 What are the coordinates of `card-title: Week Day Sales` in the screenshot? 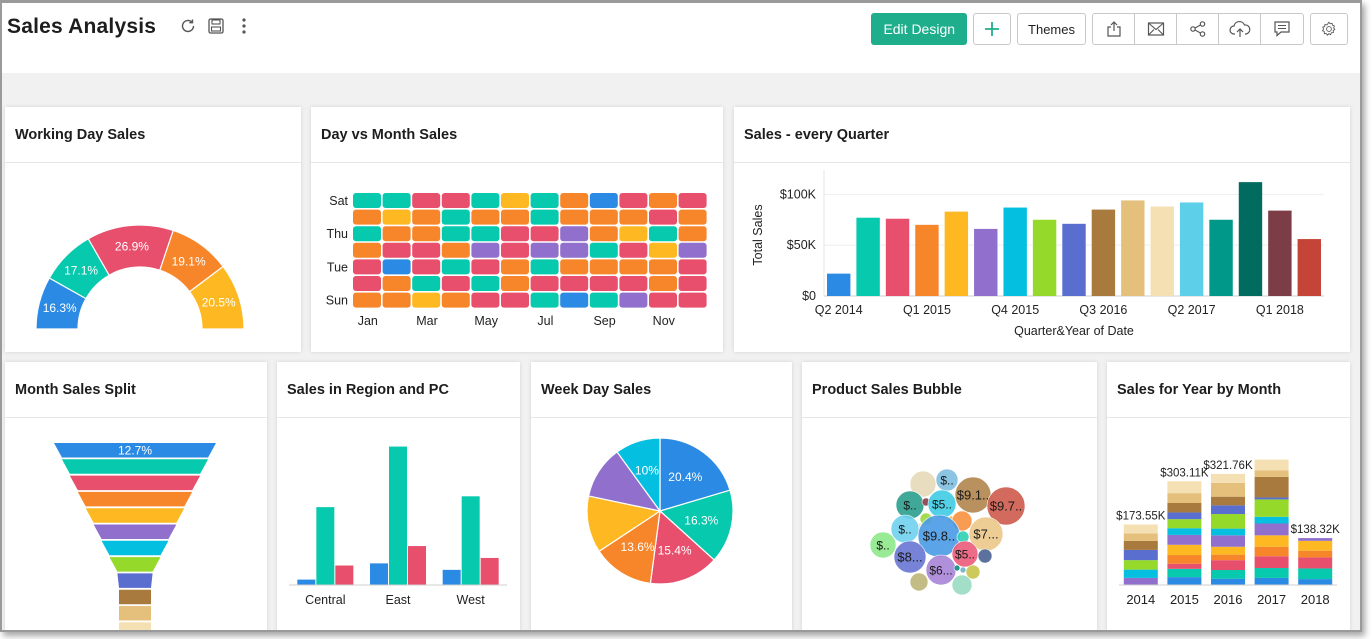 It's located at (661, 390).